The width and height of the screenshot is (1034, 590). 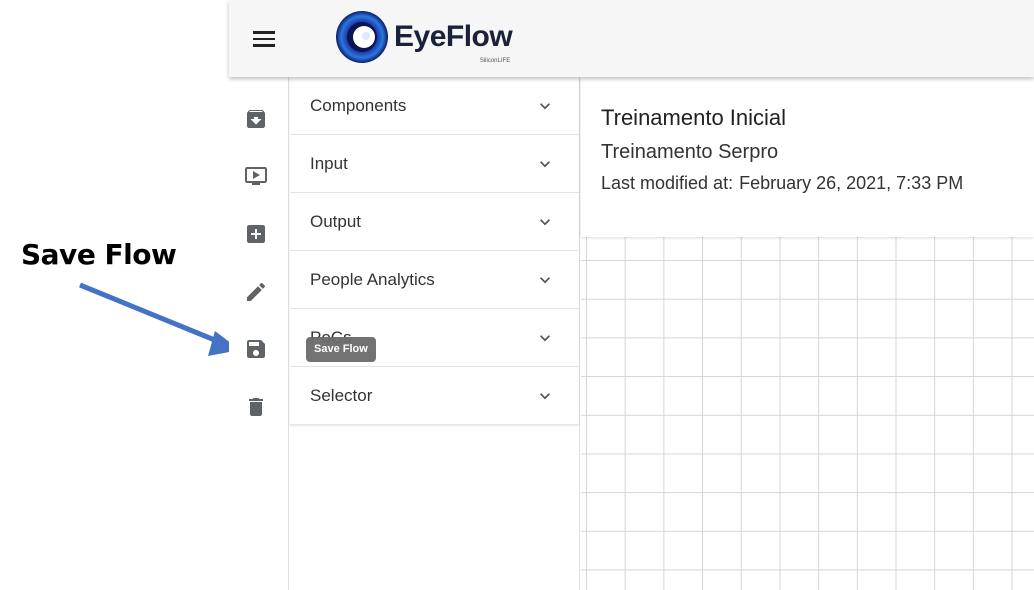 What do you see at coordinates (372, 279) in the screenshot?
I see `accordion-label: People Analytics` at bounding box center [372, 279].